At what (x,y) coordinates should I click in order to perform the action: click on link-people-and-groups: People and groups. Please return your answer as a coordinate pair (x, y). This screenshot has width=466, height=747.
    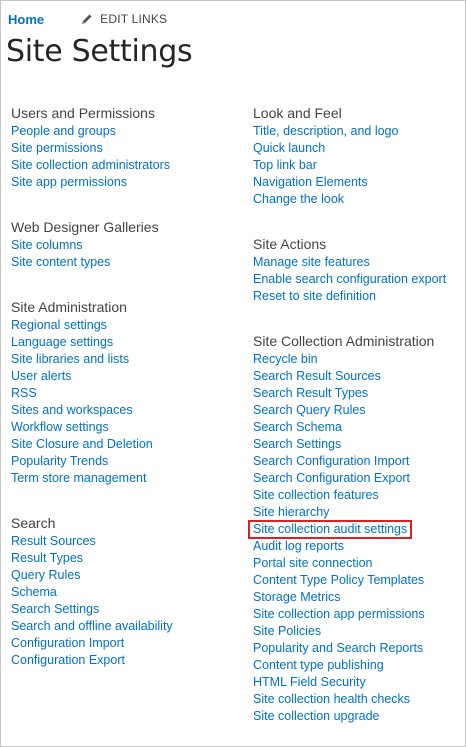
    Looking at the image, I should click on (63, 131).